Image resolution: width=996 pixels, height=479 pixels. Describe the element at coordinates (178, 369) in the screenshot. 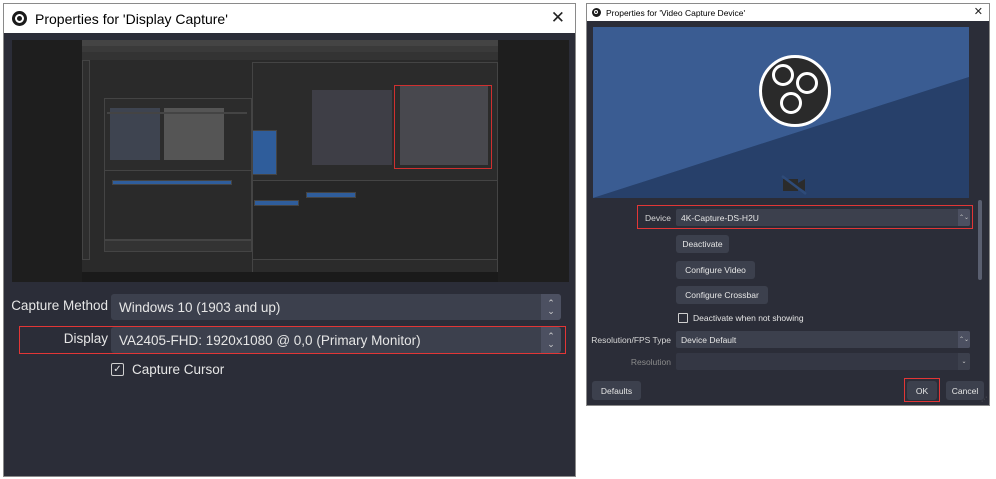

I see `capture-cursor-label: Capture Cursor` at that location.